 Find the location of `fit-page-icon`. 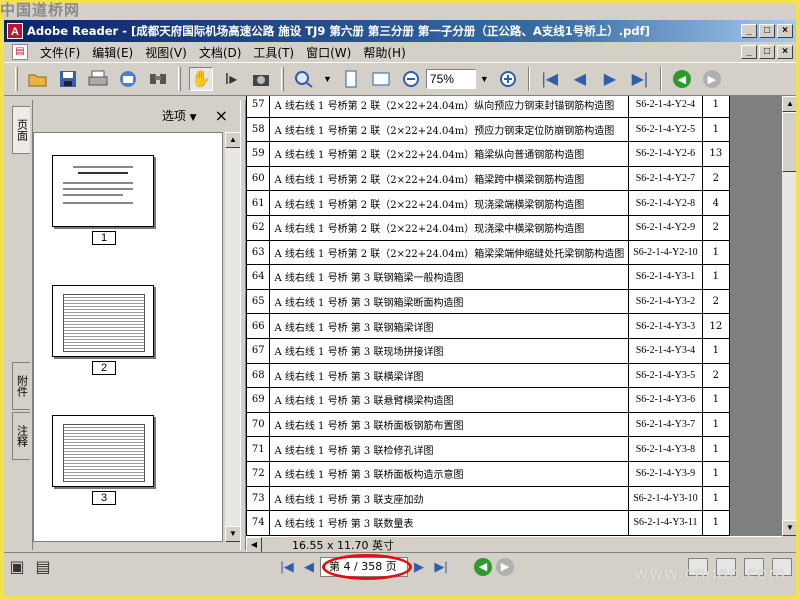

fit-page-icon is located at coordinates (351, 79).